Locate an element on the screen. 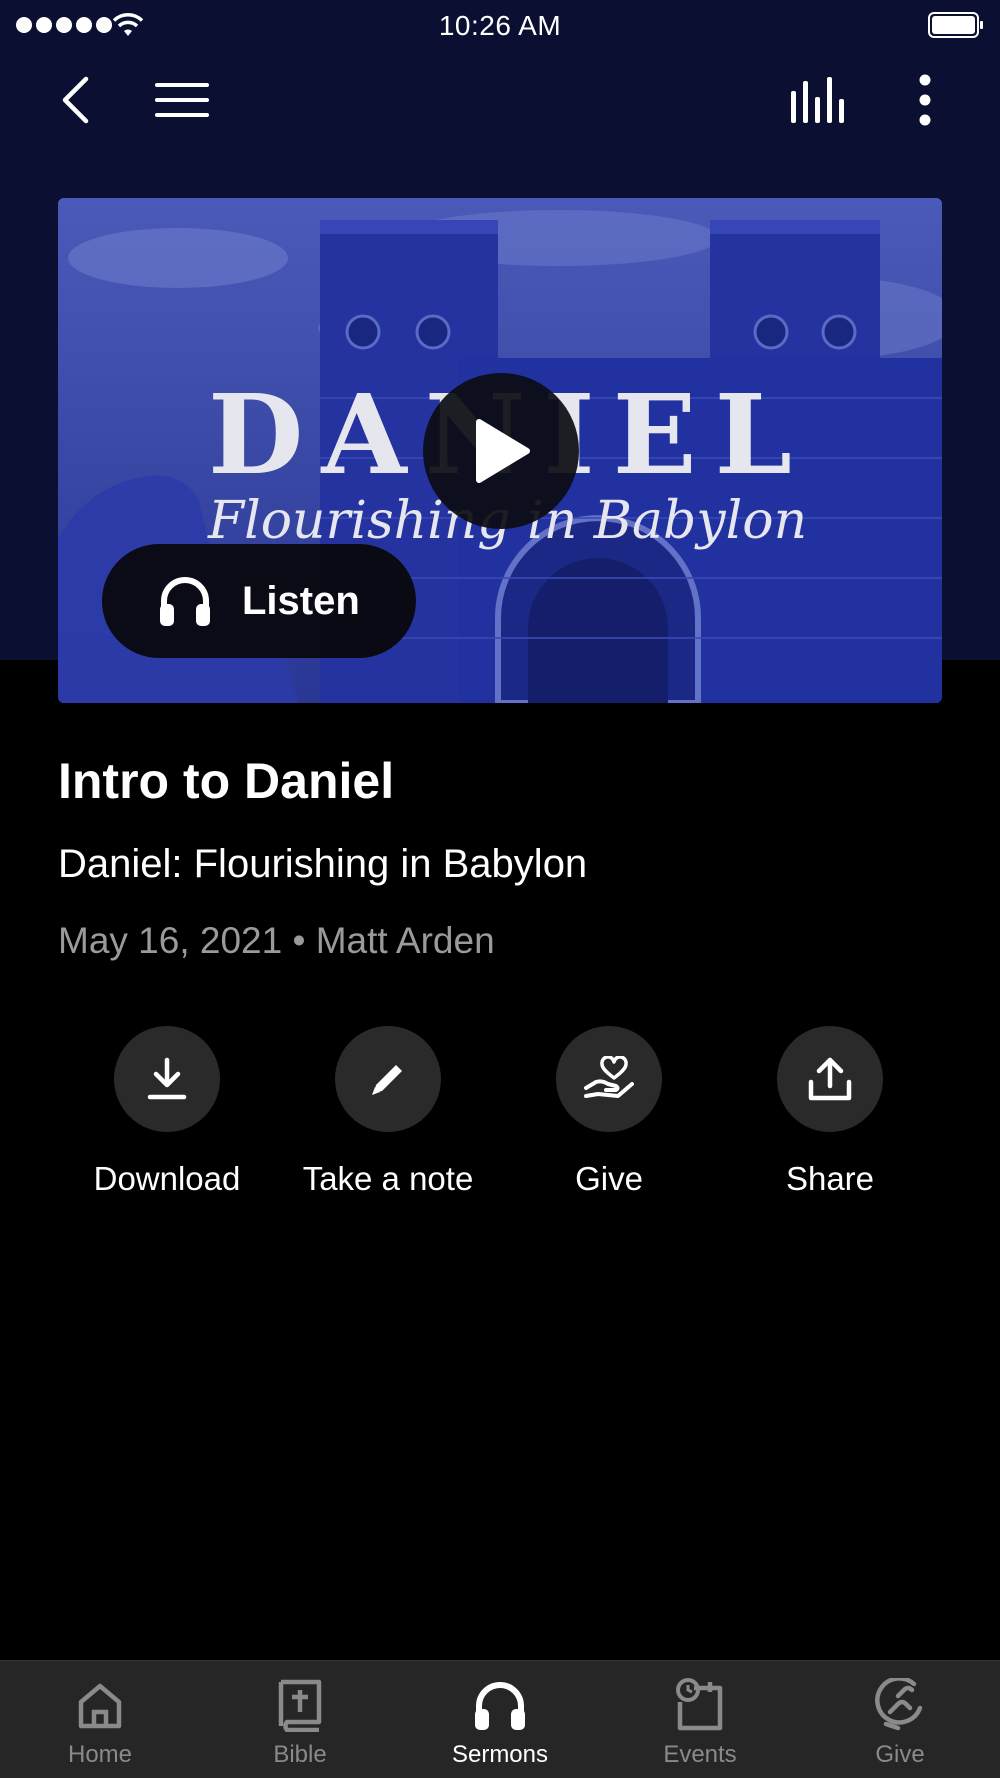  sermon-title: Intro to Daniel is located at coordinates (226, 781).